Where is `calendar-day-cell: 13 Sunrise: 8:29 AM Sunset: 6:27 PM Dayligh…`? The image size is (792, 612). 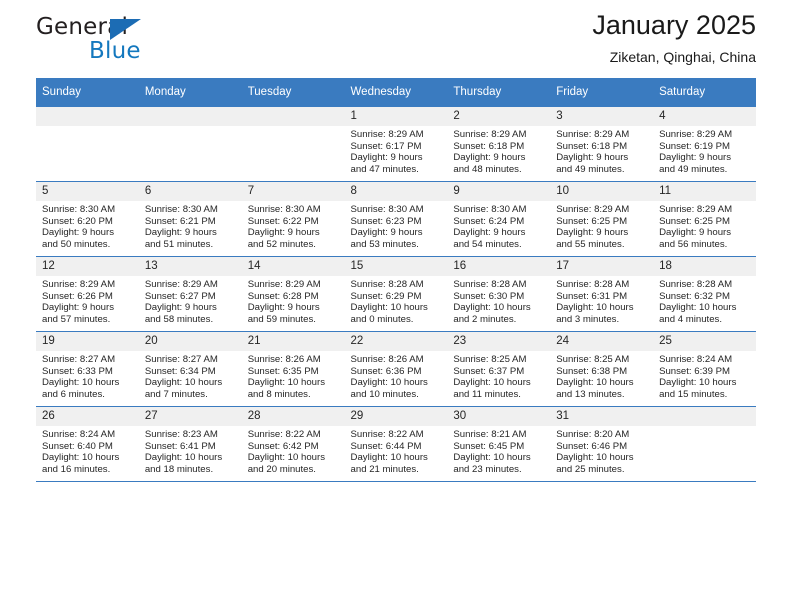
calendar-day-cell: 13 Sunrise: 8:29 AM Sunset: 6:27 PM Dayligh… is located at coordinates (190, 294).